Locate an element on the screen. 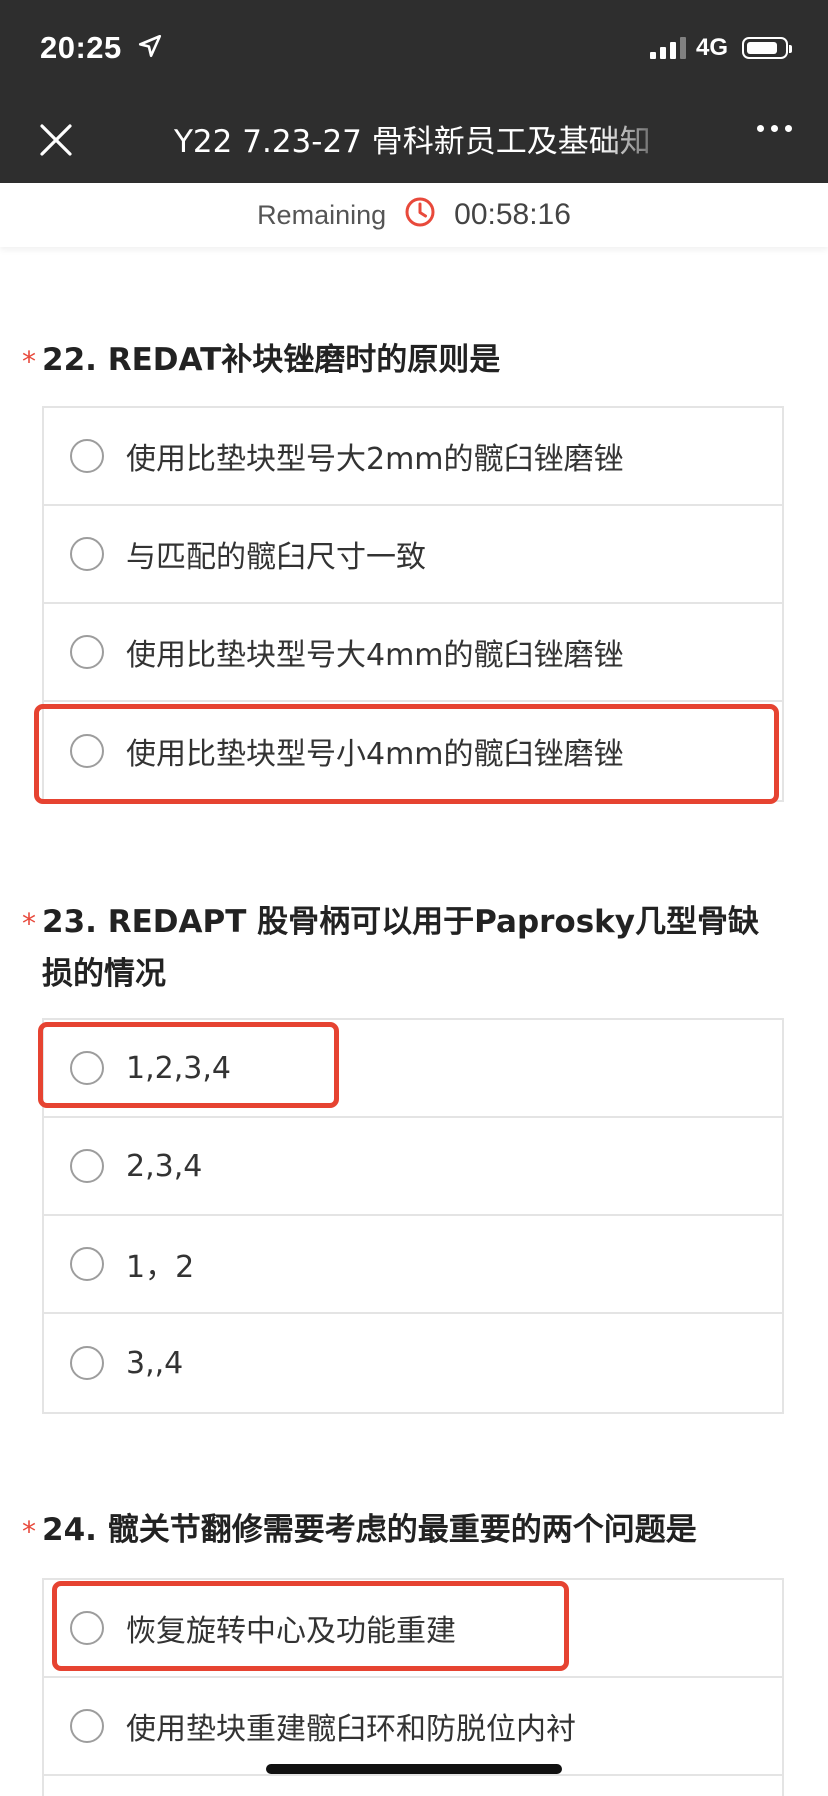 The image size is (828, 1796). option-label: 使用垫块重建髋臼环和防脱位内衬 is located at coordinates (351, 1729).